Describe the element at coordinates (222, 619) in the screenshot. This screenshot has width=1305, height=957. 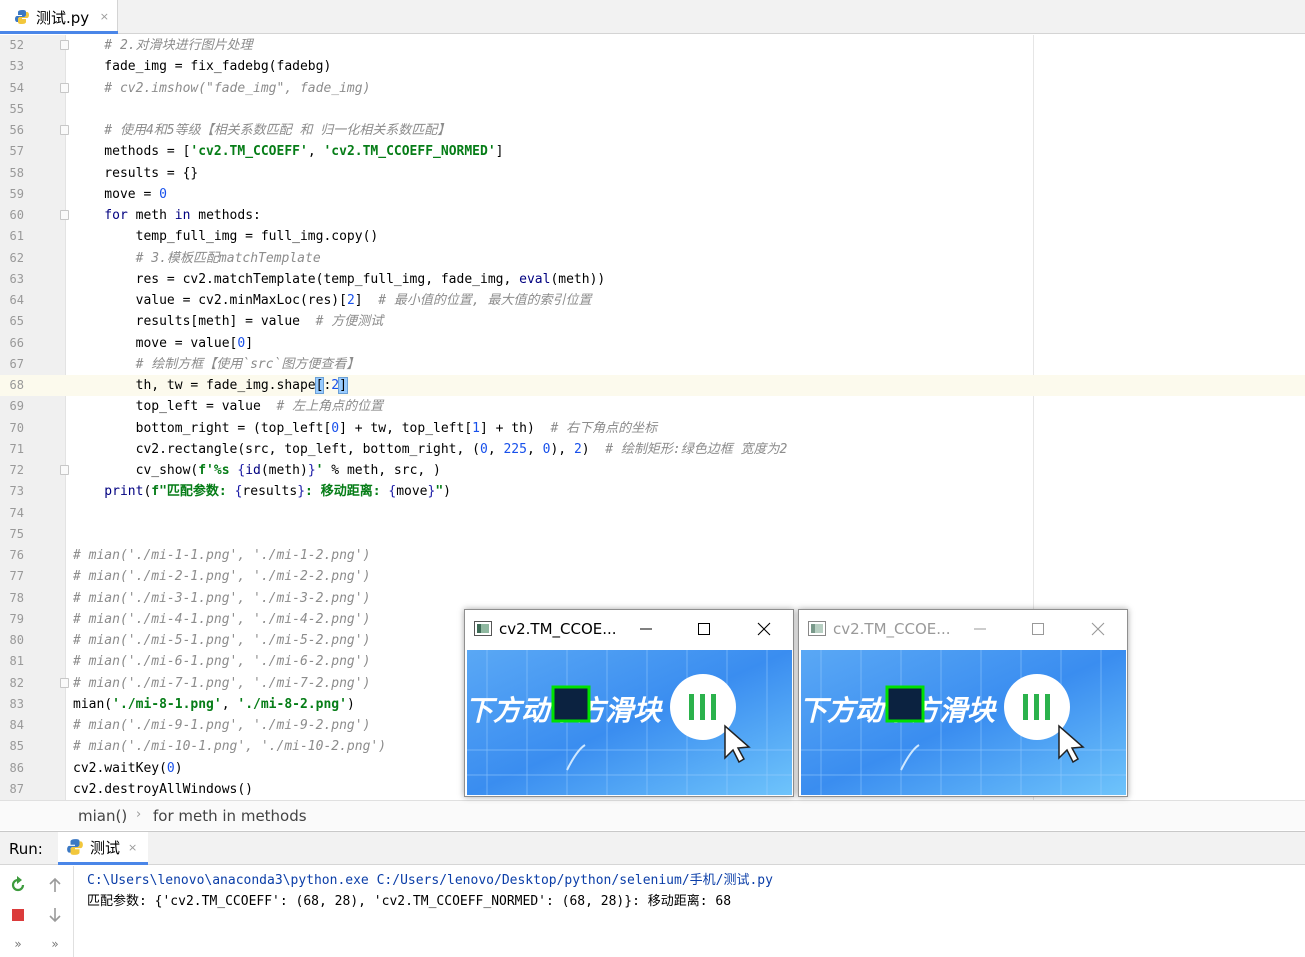
I see `code-text: # mian('./mi-4-1.png', './mi-4-2.png')` at that location.